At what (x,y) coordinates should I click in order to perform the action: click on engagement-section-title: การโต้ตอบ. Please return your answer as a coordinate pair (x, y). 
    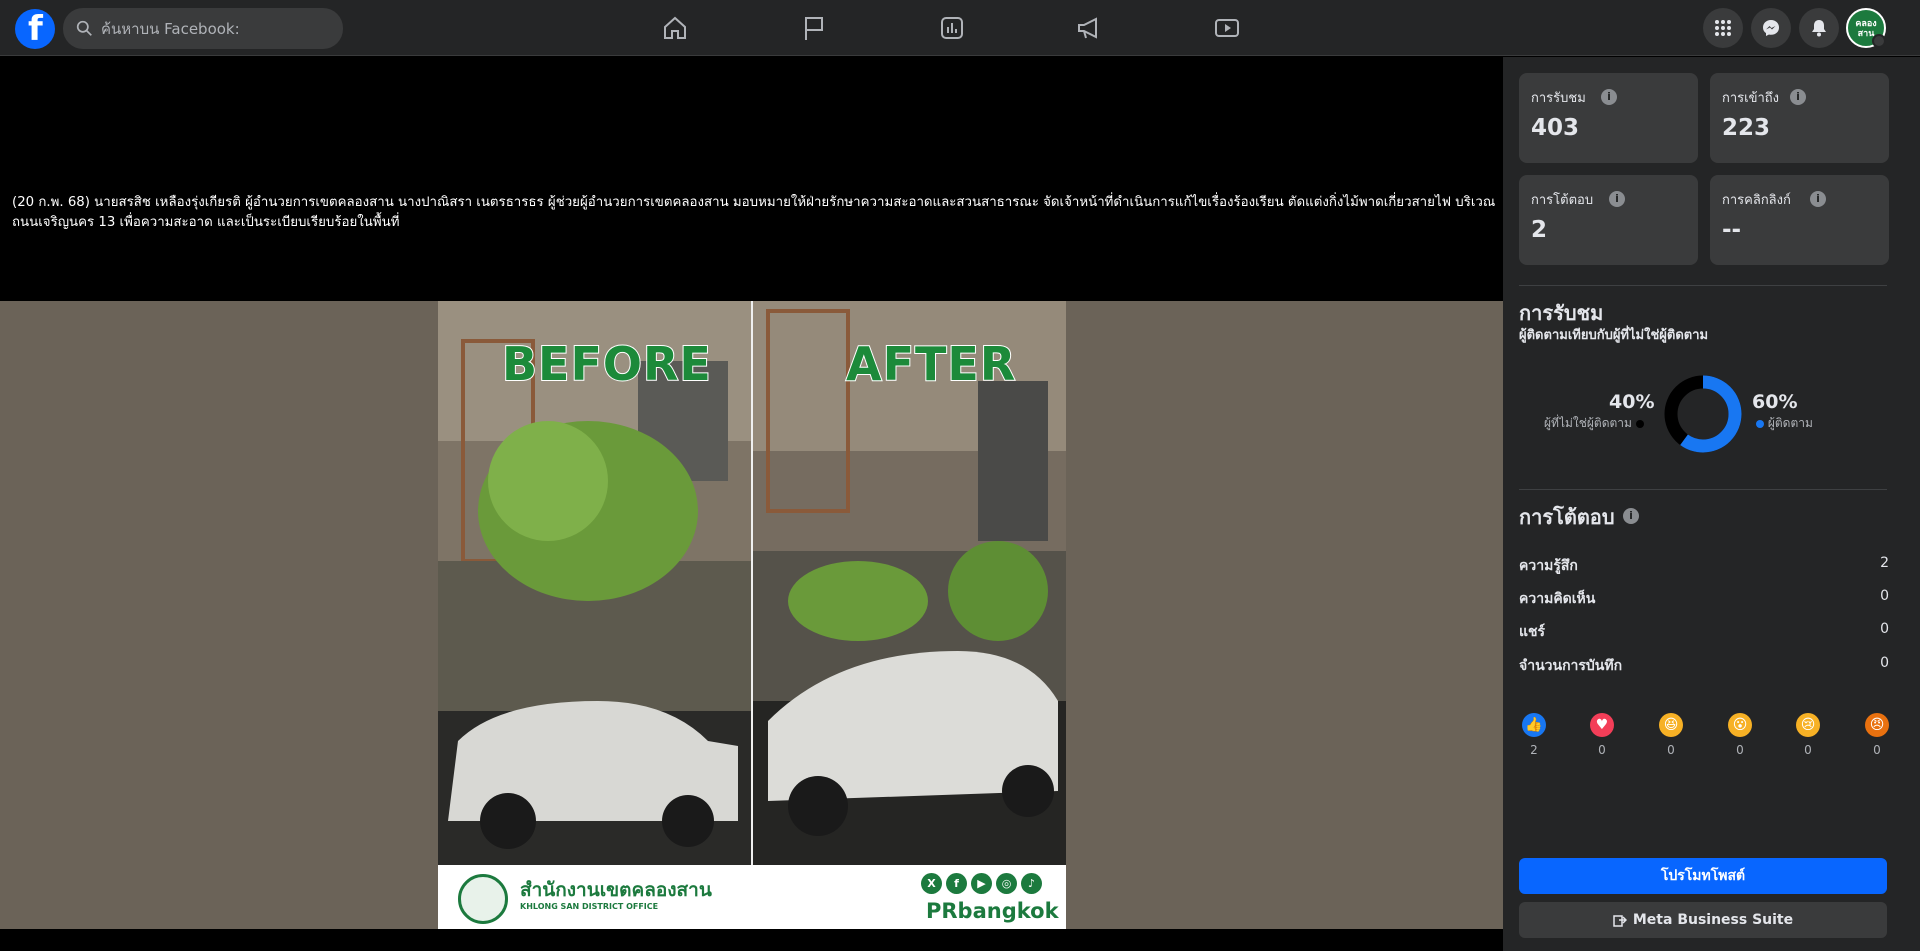
    Looking at the image, I should click on (1567, 517).